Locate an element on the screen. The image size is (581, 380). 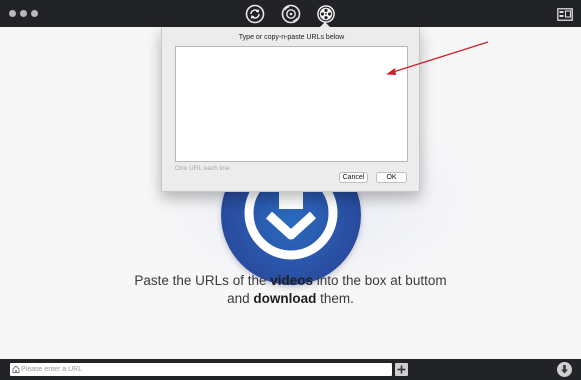
urls-textarea is located at coordinates (291, 104).